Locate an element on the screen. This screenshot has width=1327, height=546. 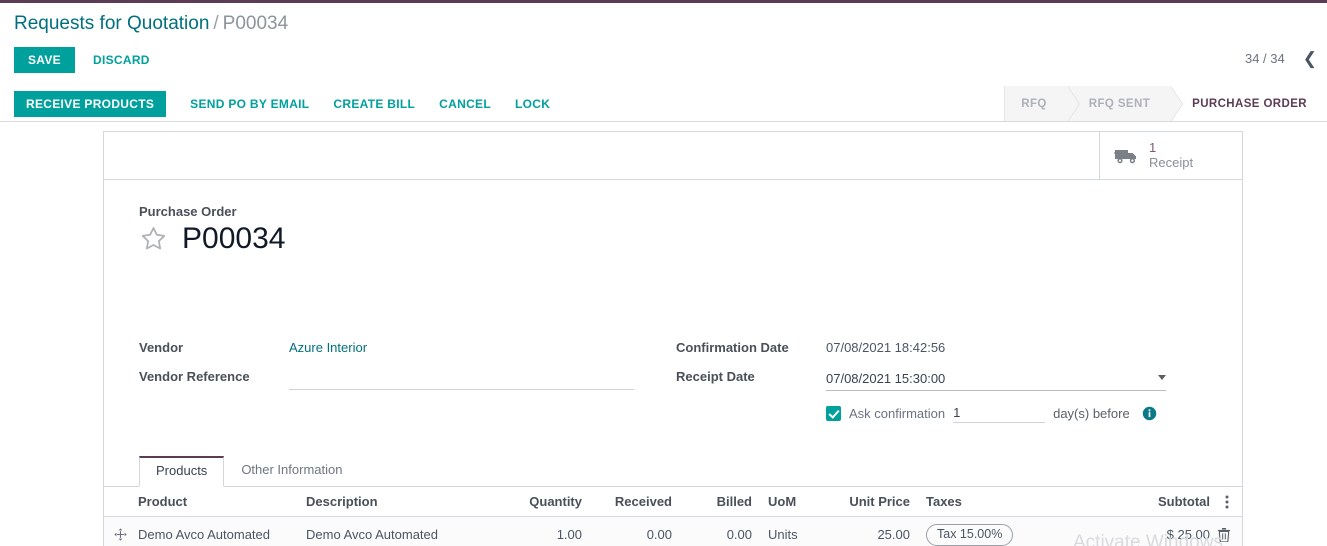
receipt-label: Receipt is located at coordinates (1171, 162).